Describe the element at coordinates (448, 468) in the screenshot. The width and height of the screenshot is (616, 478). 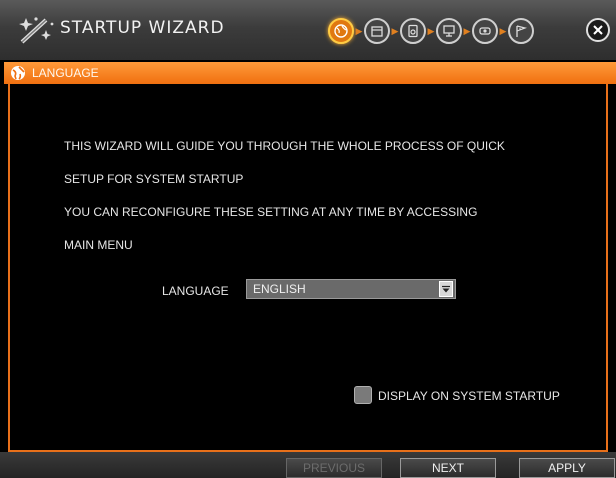
I see `next-button: NEXT` at that location.